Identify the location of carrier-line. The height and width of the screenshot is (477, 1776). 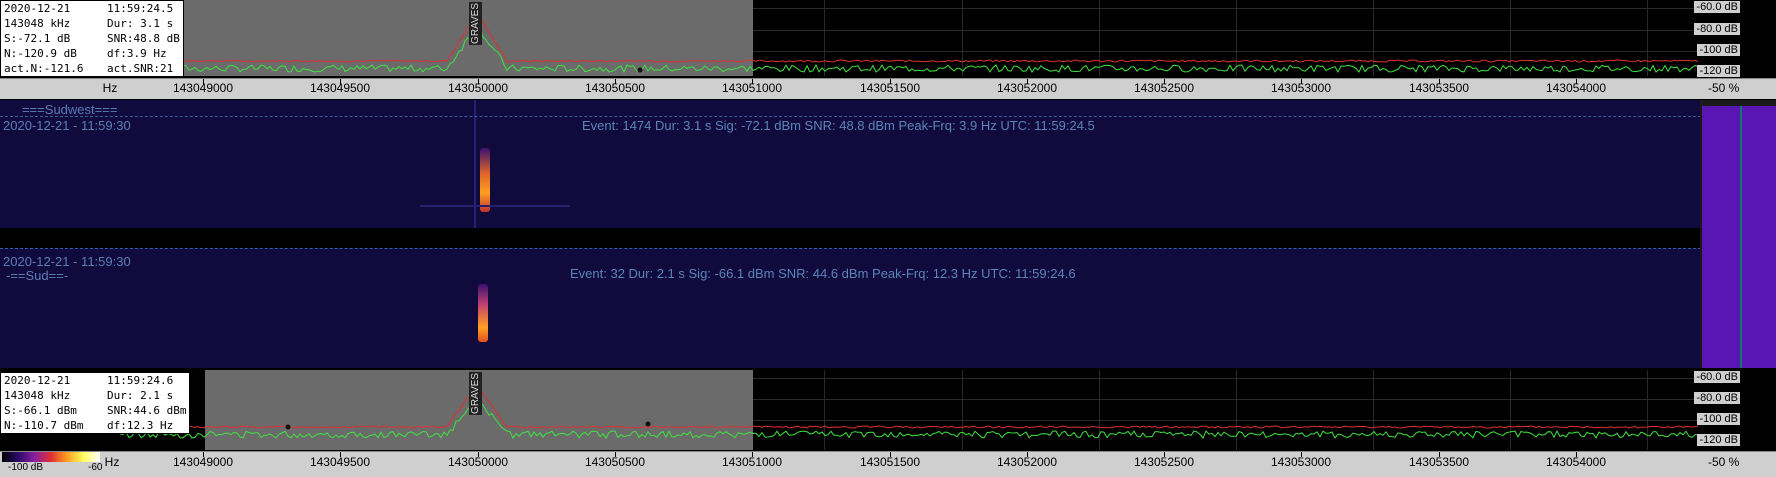
(475, 164).